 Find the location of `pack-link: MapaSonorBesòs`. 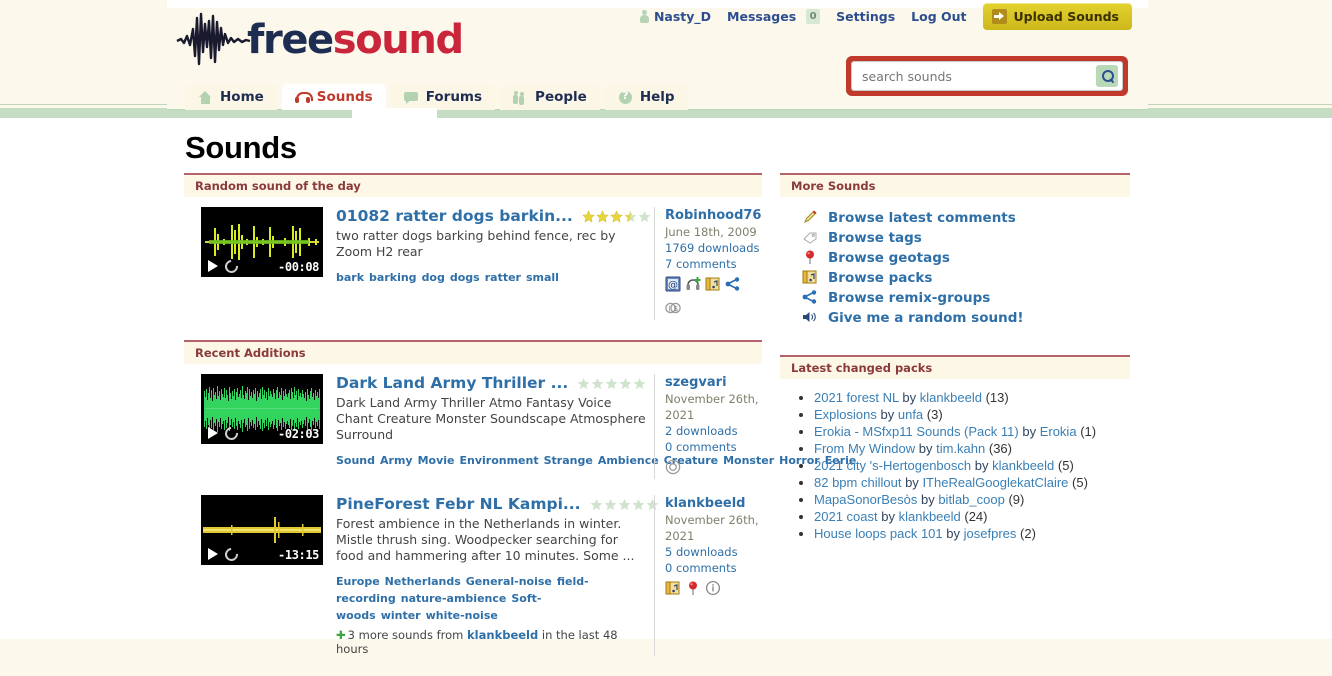

pack-link: MapaSonorBesòs is located at coordinates (865, 499).